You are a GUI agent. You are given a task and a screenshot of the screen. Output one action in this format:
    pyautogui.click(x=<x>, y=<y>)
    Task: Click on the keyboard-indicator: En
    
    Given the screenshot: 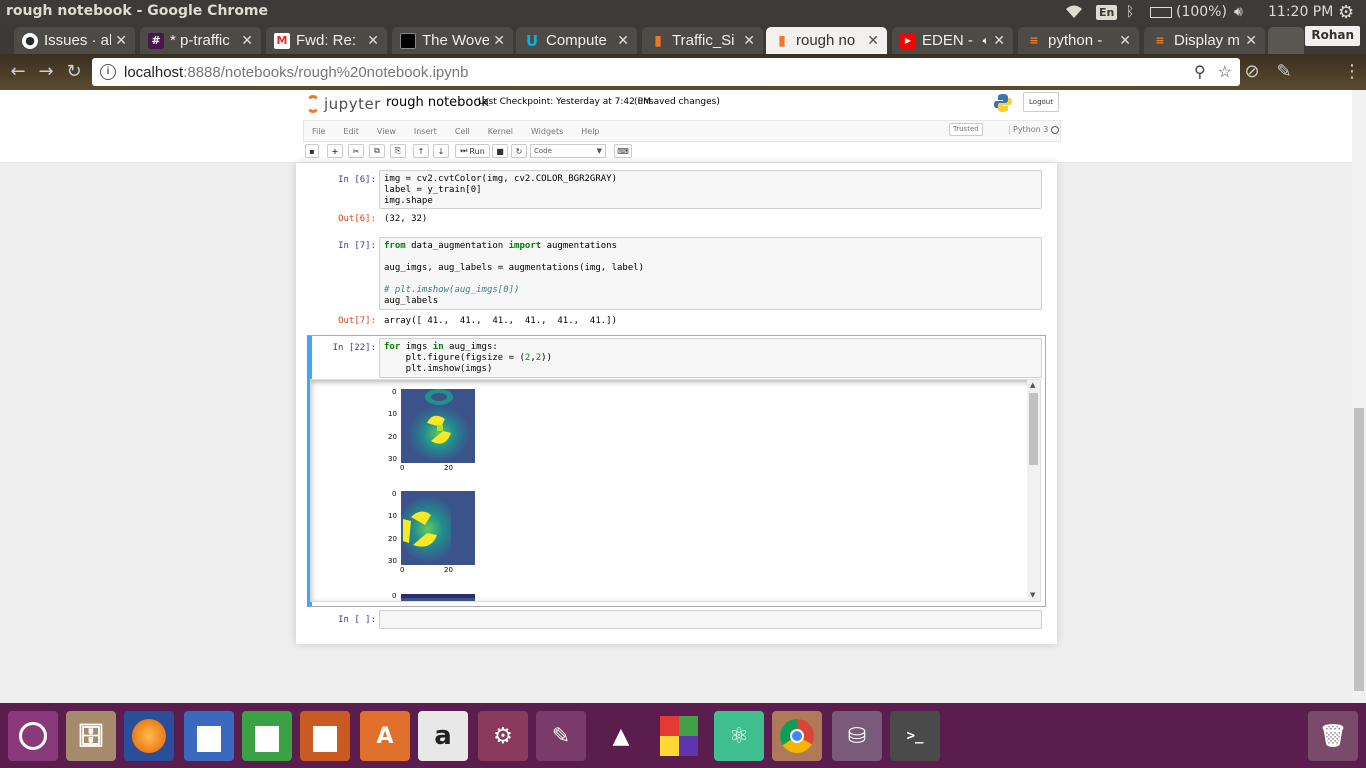 What is the action you would take?
    pyautogui.click(x=1107, y=12)
    